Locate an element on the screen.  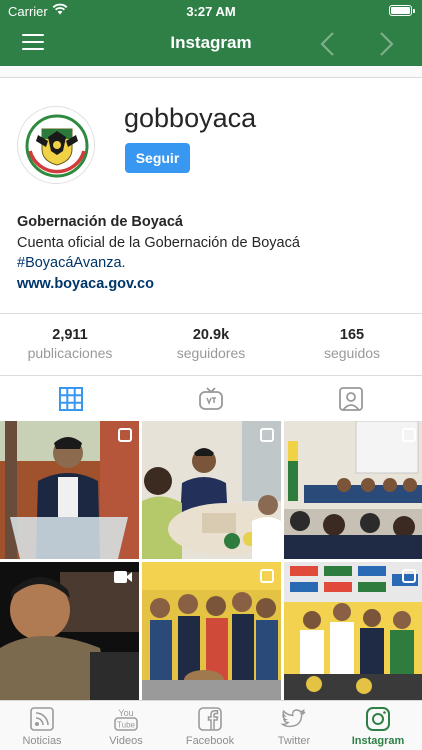
nav-bar: Instagram is located at coordinates (211, 44).